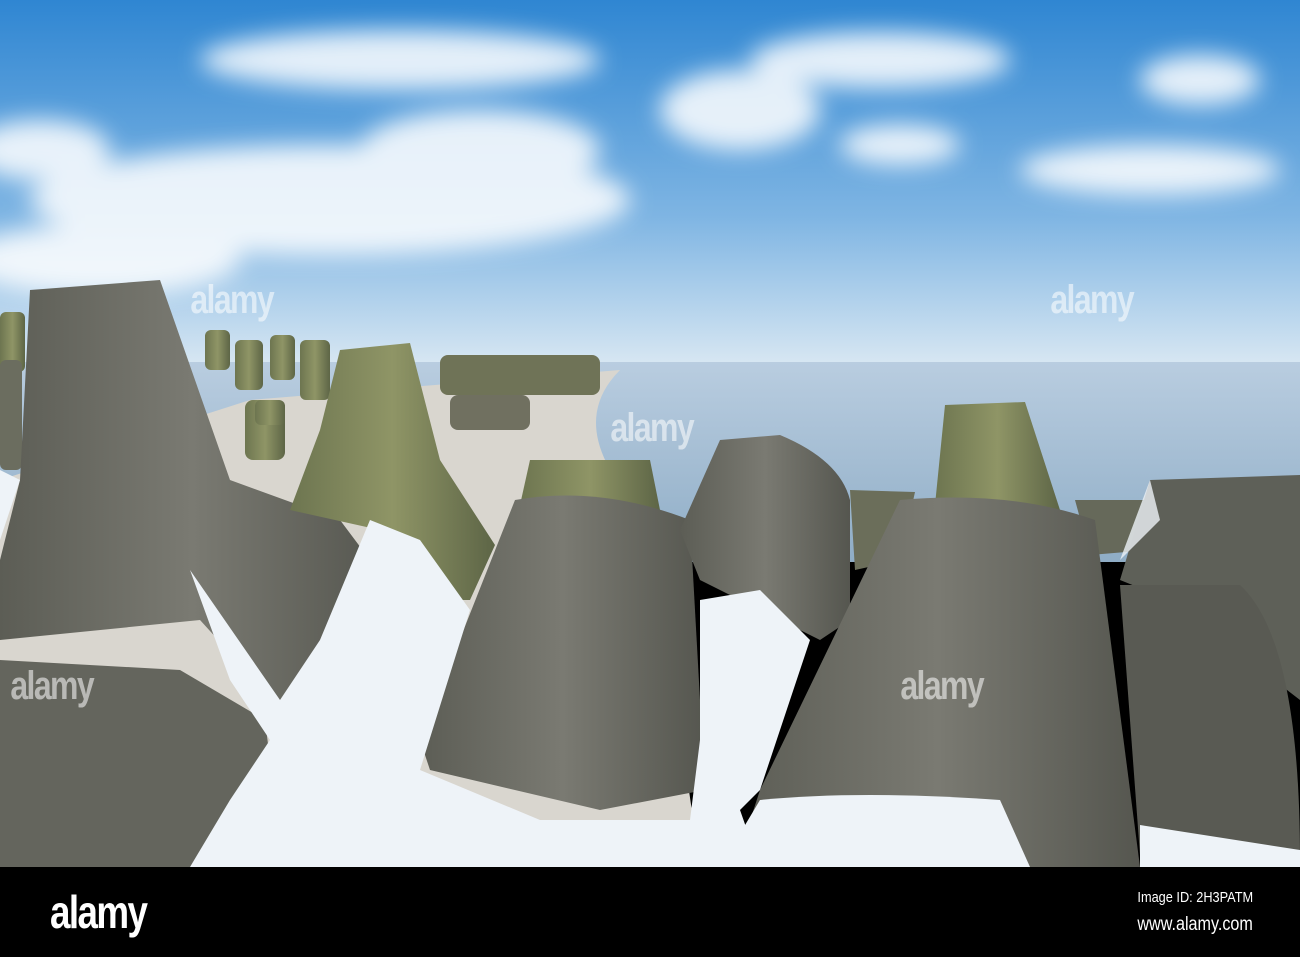 This screenshot has height=957, width=1300. What do you see at coordinates (650, 912) in the screenshot?
I see `footer-bar: alamy Image ID: 2H3PATM www.alamy.com` at bounding box center [650, 912].